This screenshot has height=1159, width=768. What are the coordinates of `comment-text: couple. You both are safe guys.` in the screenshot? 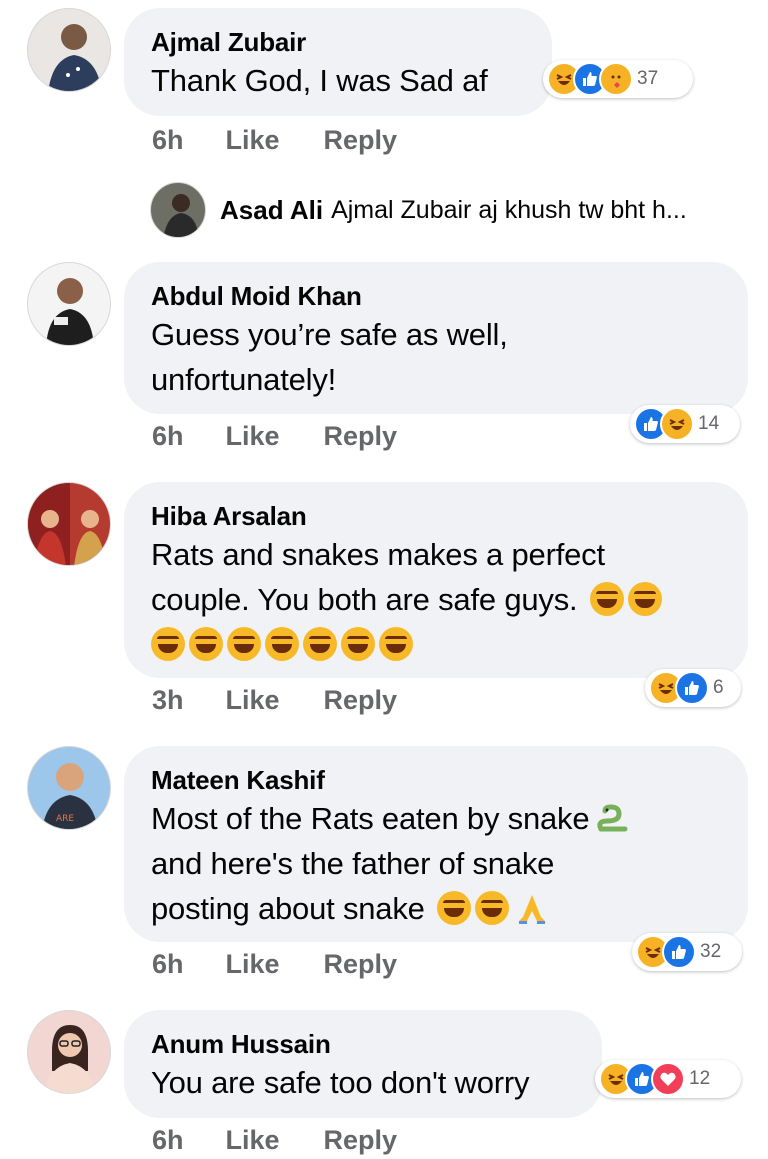 It's located at (436, 599).